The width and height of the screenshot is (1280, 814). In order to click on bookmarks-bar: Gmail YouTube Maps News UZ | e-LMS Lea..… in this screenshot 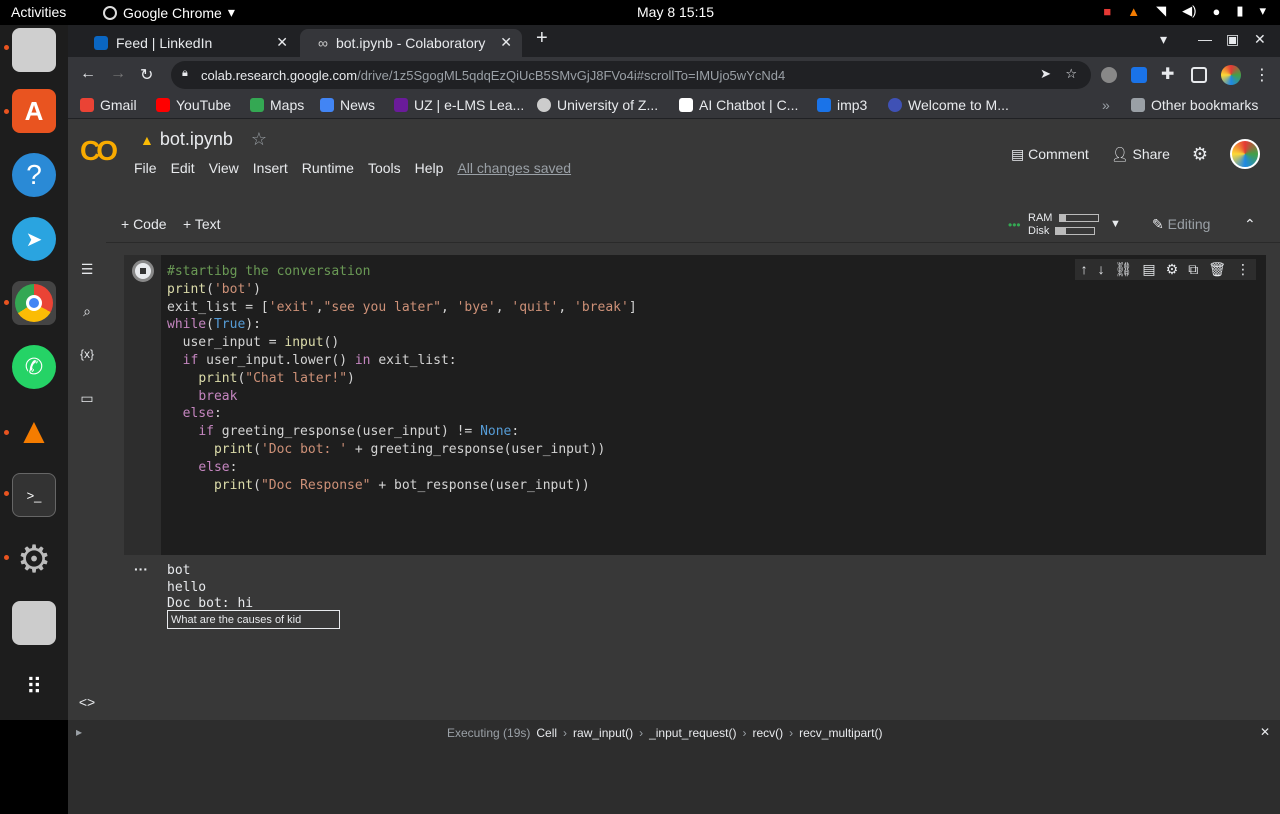, I will do `click(674, 106)`.